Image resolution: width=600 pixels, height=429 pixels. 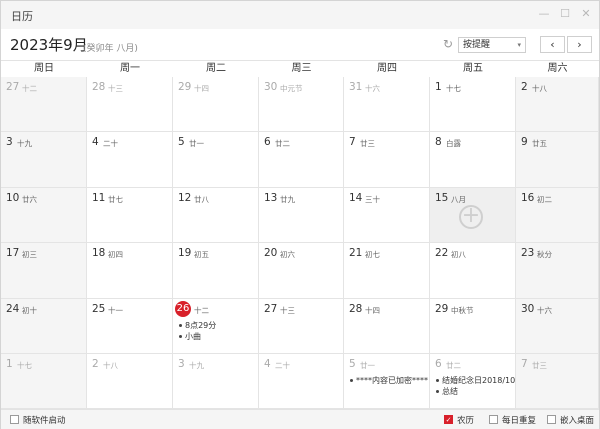 What do you see at coordinates (387, 215) in the screenshot?
I see `day-cell: 14 三十` at bounding box center [387, 215].